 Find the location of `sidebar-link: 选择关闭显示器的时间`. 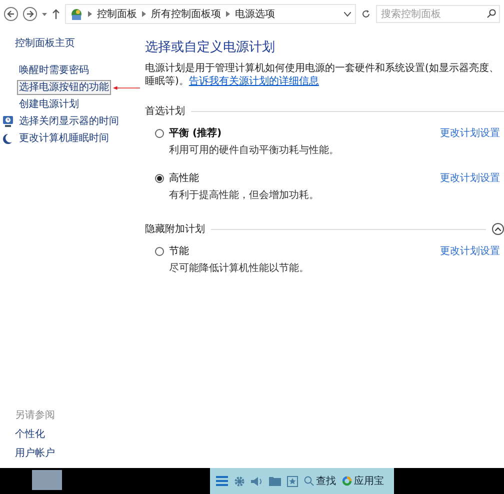

sidebar-link: 选择关闭显示器的时间 is located at coordinates (69, 121).